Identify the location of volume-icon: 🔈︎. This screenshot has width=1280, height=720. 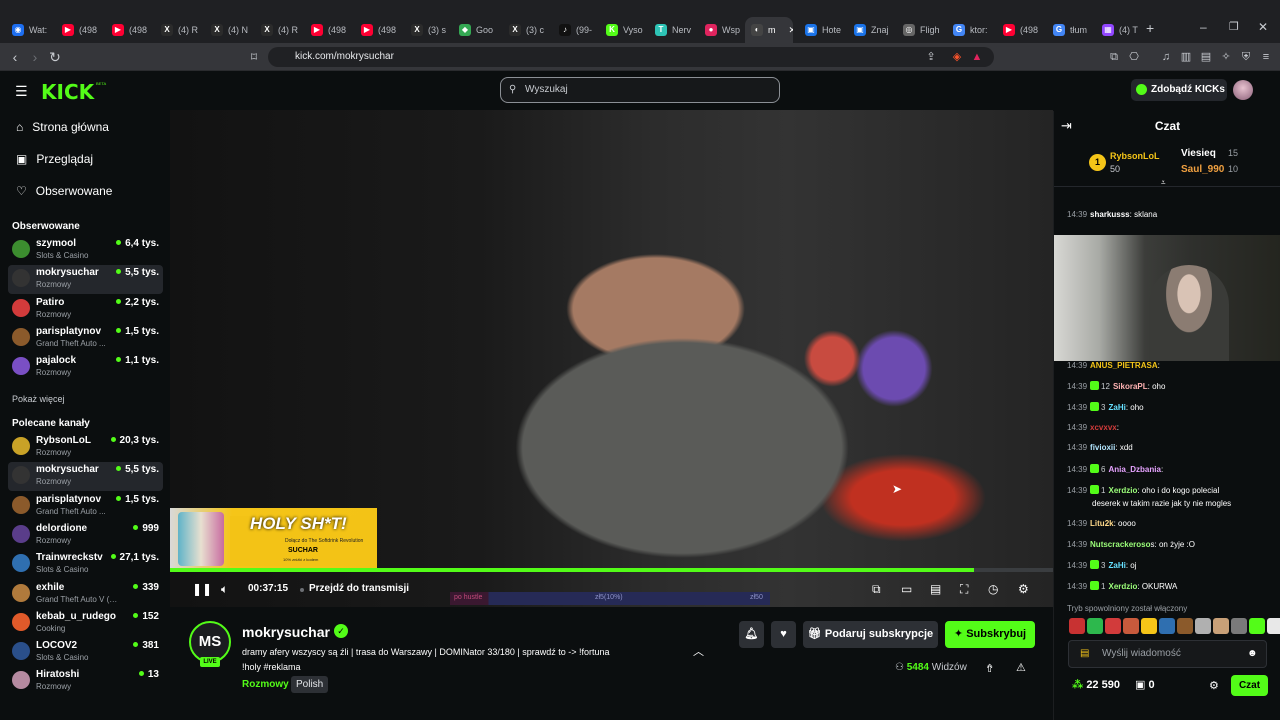
(224, 589).